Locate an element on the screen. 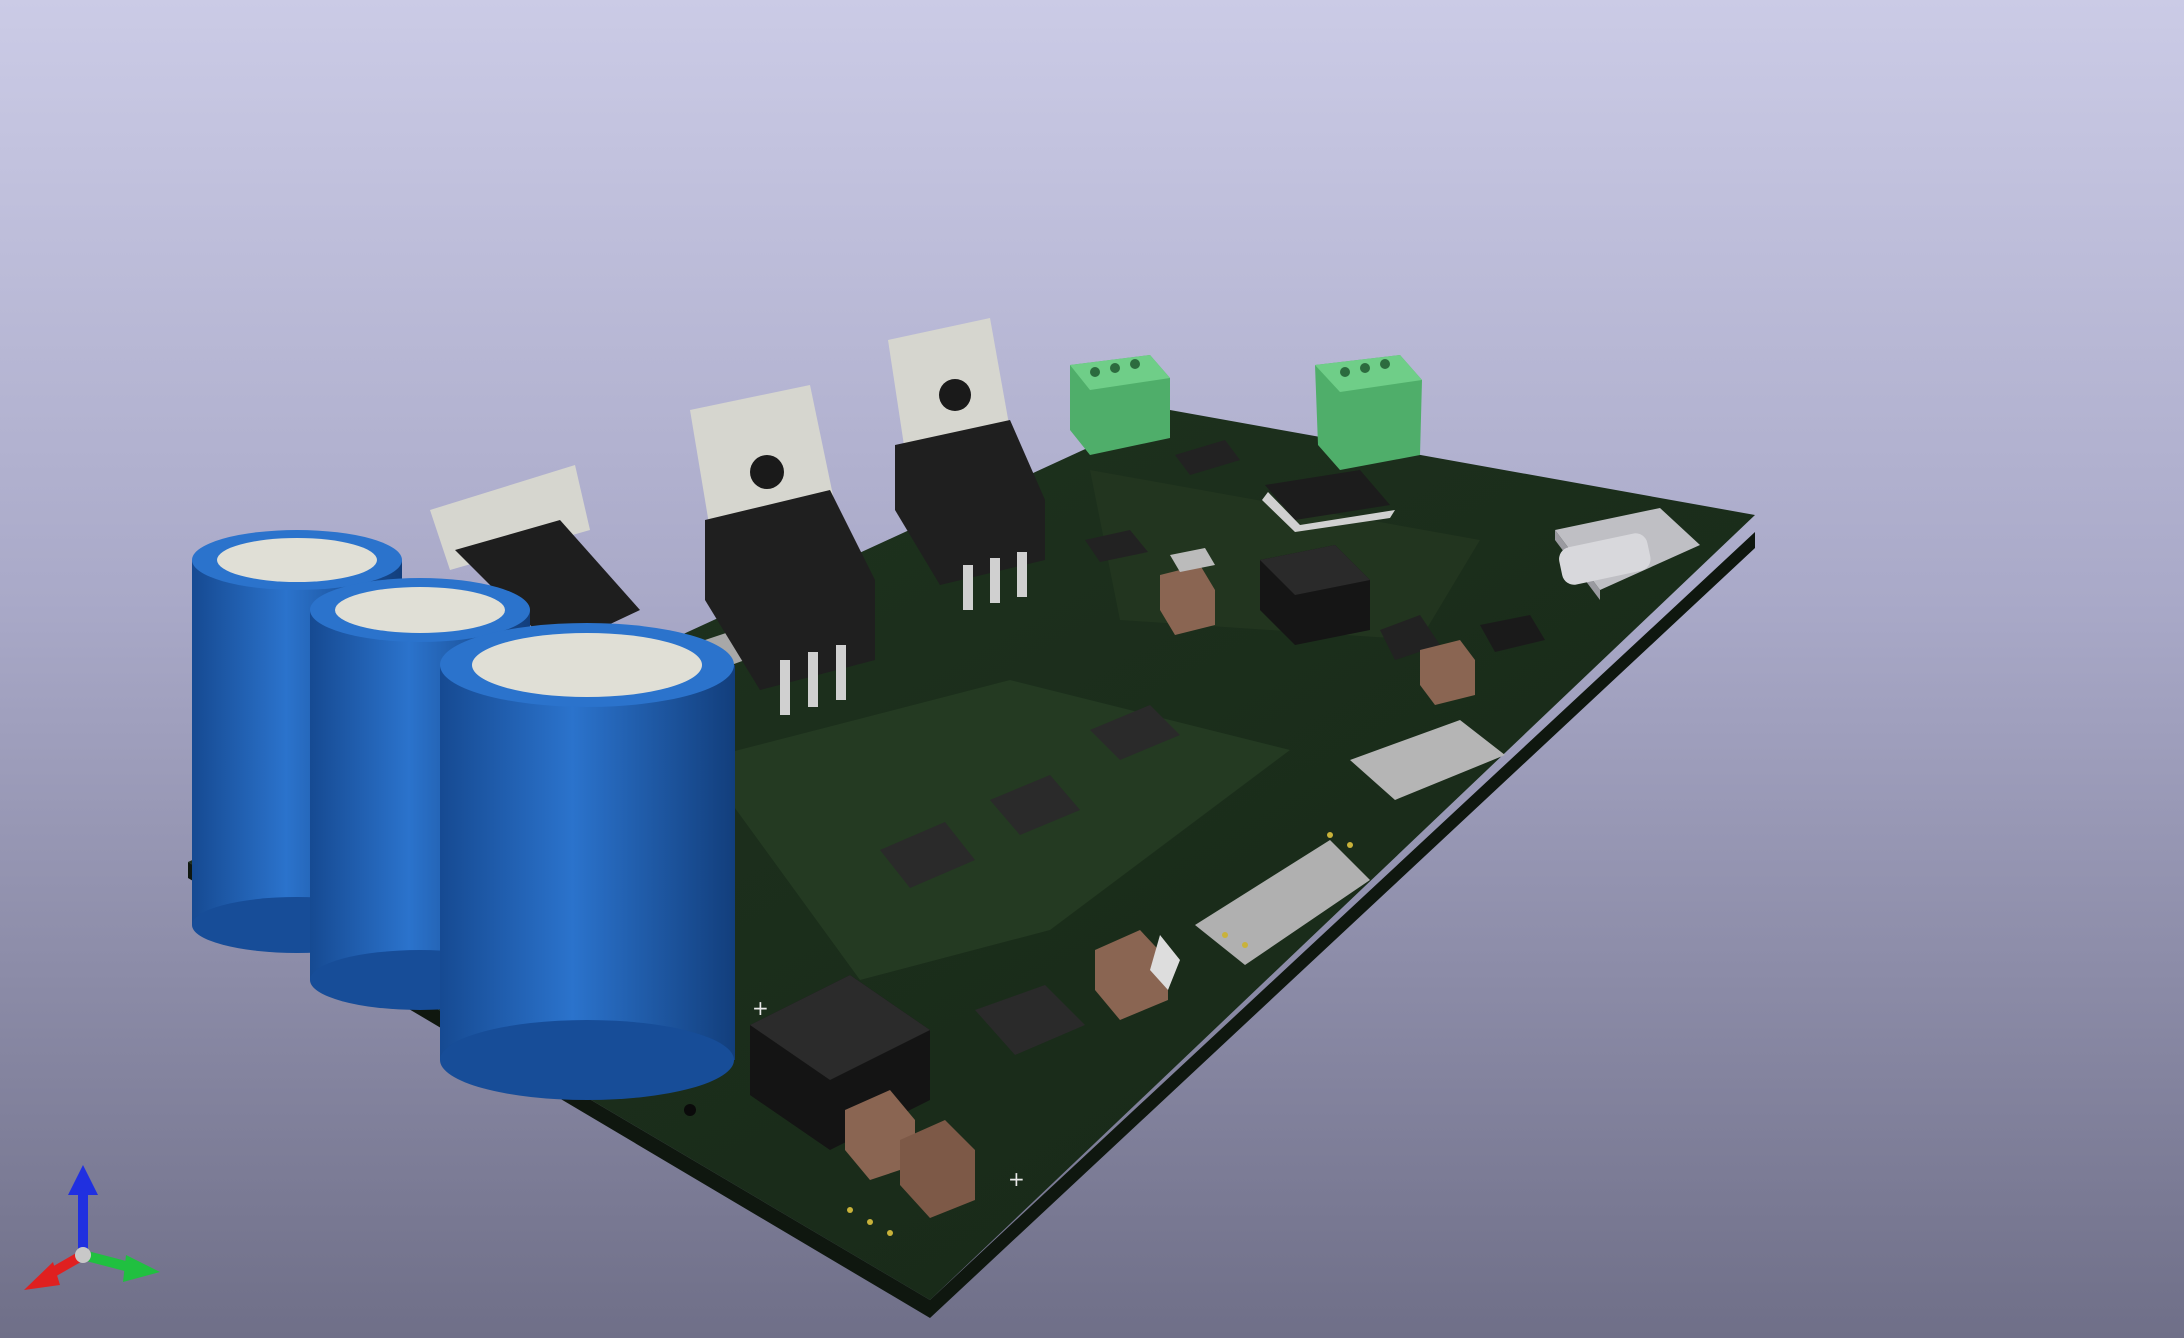 This screenshot has width=2184, height=1338. z-axis-arrowhead-icon is located at coordinates (83, 1180).